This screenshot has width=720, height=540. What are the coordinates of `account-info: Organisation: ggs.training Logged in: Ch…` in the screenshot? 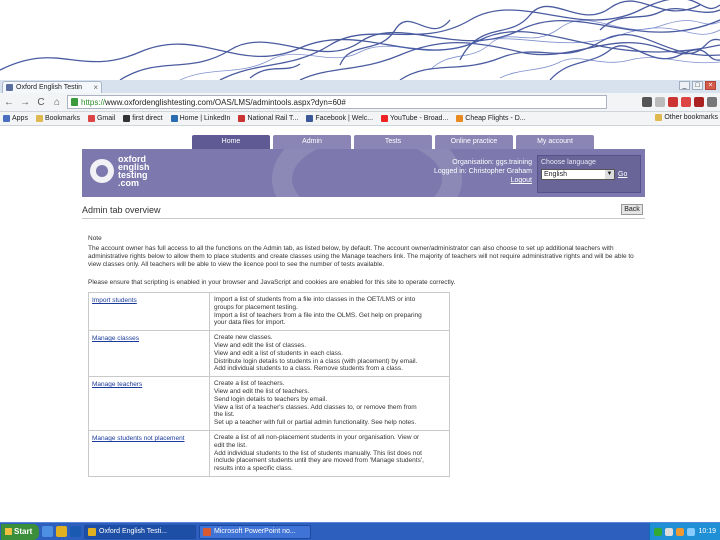 It's located at (457, 171).